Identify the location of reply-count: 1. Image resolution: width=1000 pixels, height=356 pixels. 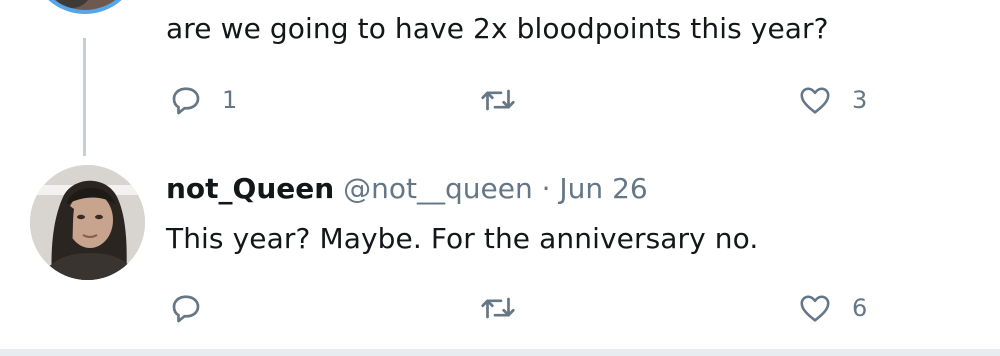
(230, 100).